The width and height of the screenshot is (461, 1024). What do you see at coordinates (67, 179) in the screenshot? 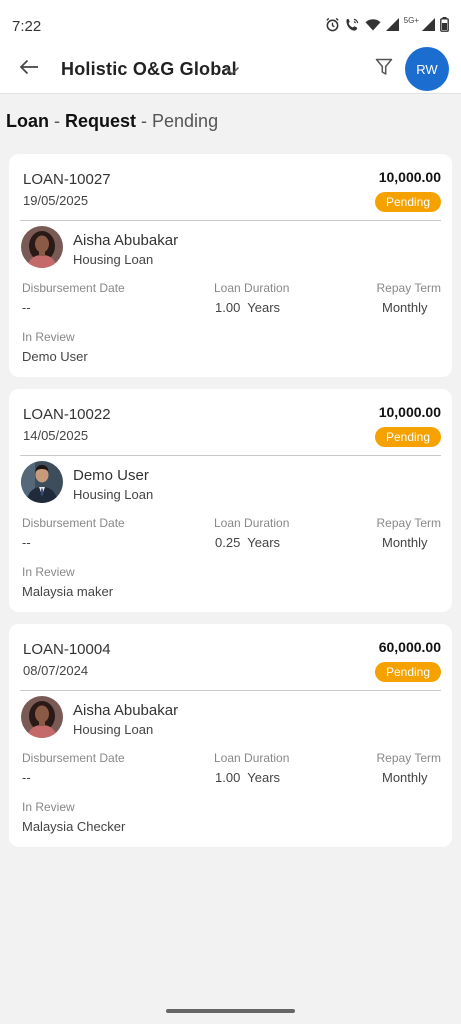
I see `loan-id: LOAN-10027` at bounding box center [67, 179].